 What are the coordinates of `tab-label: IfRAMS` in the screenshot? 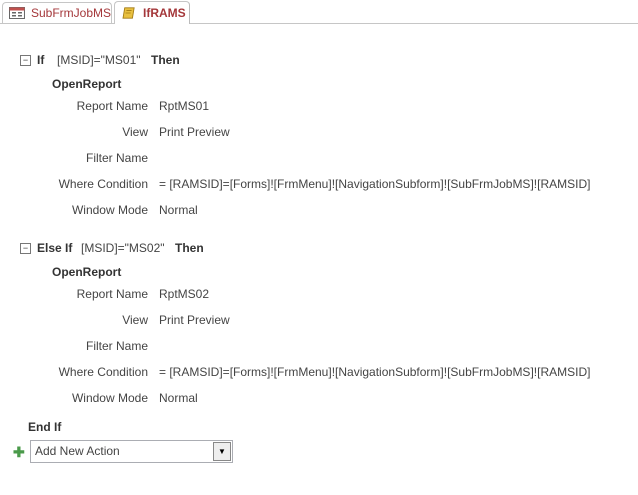 It's located at (164, 13).